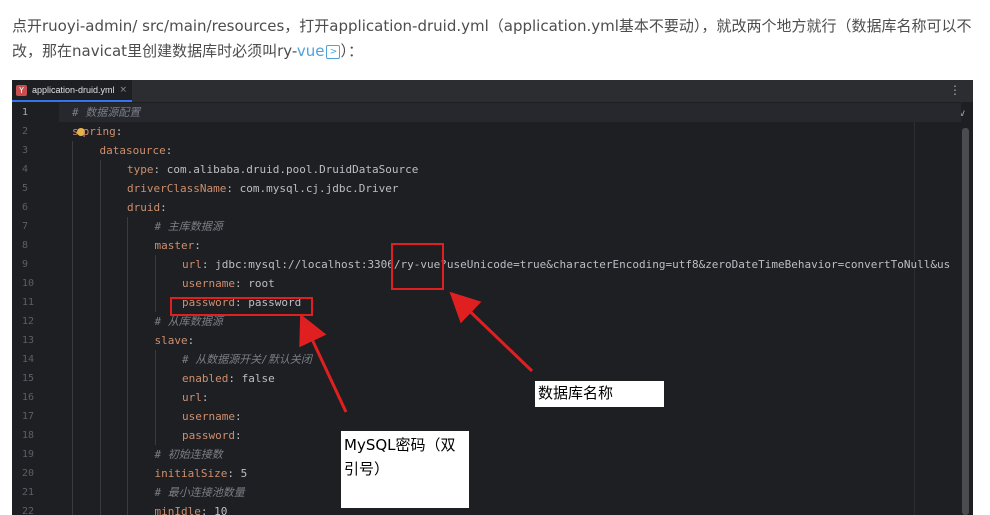 This screenshot has width=990, height=515. What do you see at coordinates (510, 473) in the screenshot?
I see `code-line: initialSize: 5` at bounding box center [510, 473].